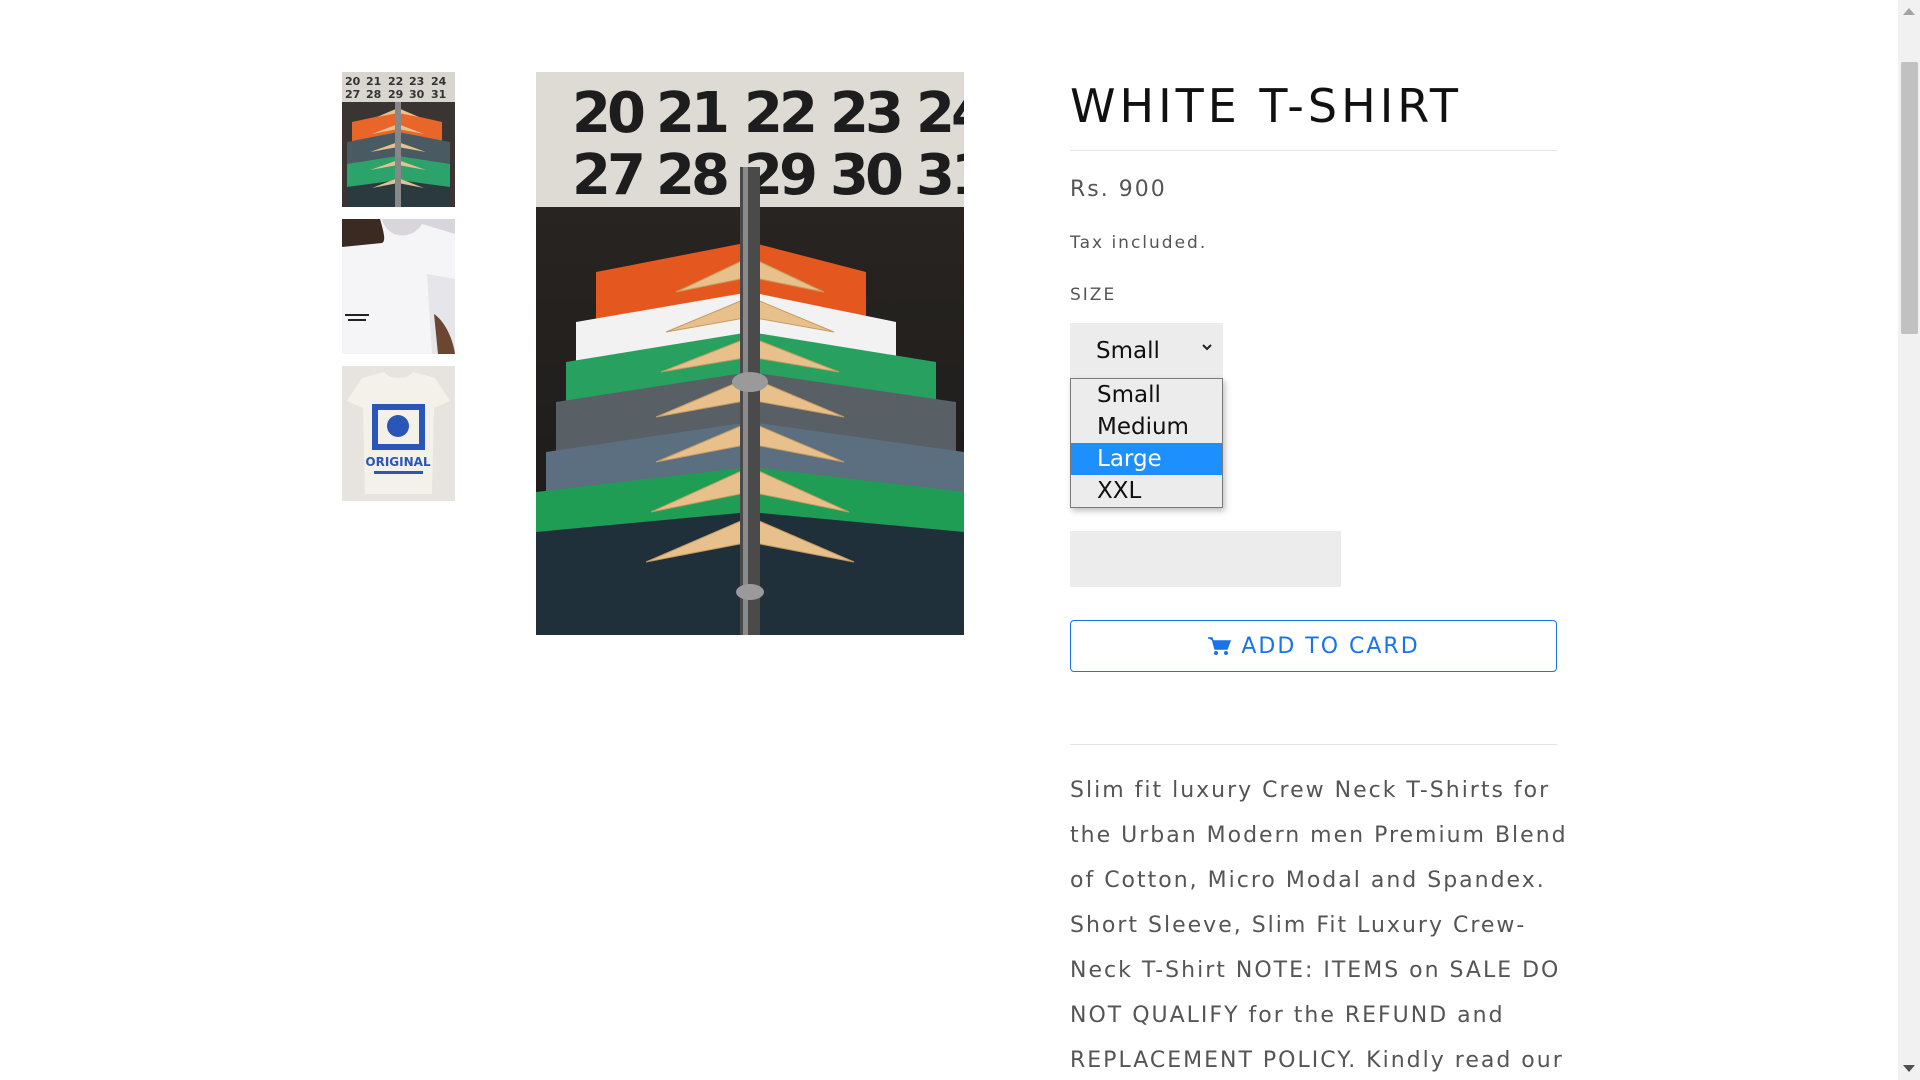  What do you see at coordinates (1313, 744) in the screenshot?
I see `description-divider` at bounding box center [1313, 744].